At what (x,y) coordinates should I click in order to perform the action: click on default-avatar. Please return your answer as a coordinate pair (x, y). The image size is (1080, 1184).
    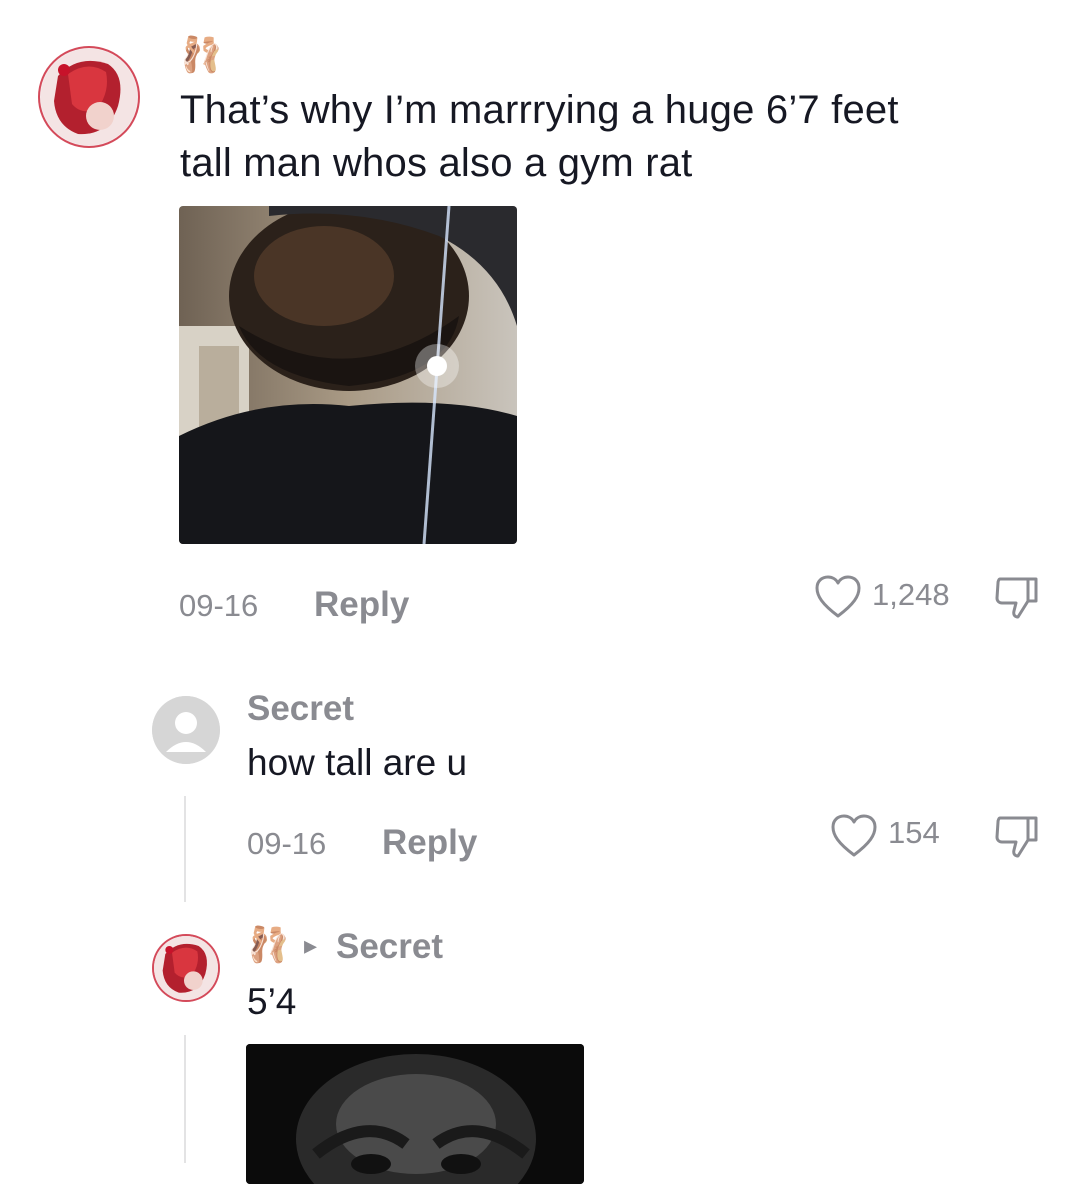
    Looking at the image, I should click on (186, 730).